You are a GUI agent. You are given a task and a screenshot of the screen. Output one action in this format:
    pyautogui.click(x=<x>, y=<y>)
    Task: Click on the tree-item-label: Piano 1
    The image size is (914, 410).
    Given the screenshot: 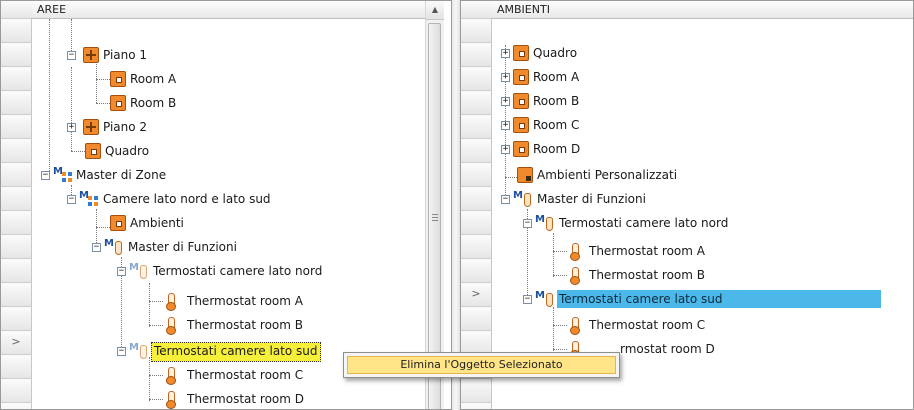 What is the action you would take?
    pyautogui.click(x=125, y=55)
    